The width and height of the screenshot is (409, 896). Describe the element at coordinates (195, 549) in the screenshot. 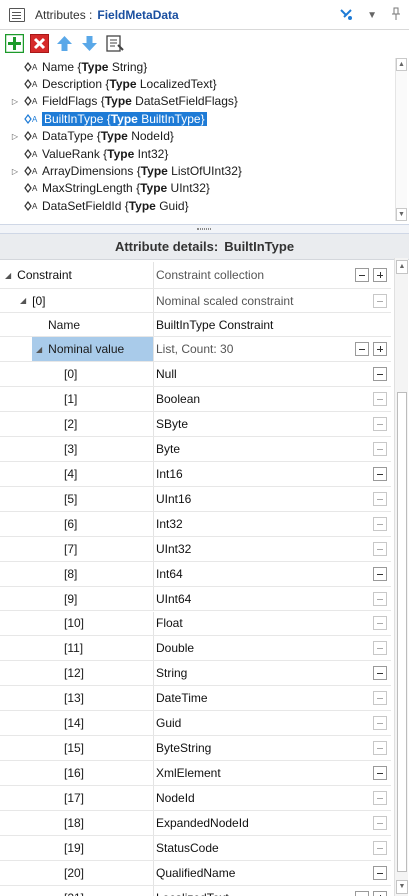

I see `nominal-value-item-row: [7] UInt32` at that location.